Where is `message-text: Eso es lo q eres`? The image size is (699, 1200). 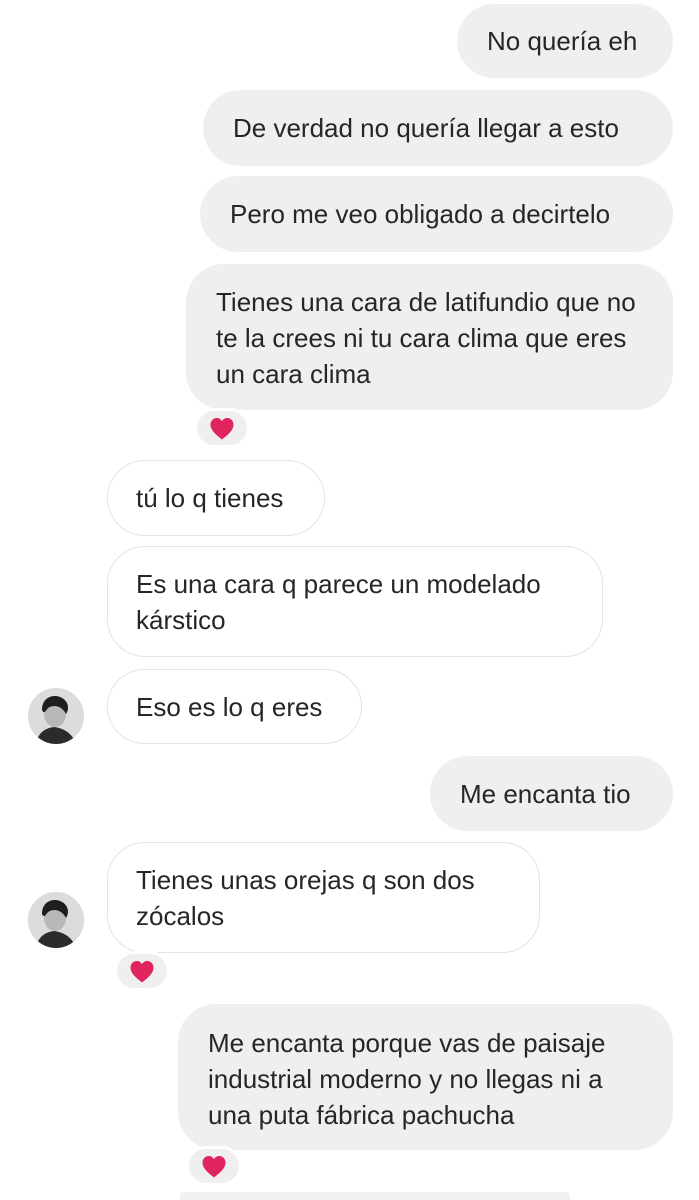 message-text: Eso es lo q eres is located at coordinates (229, 706).